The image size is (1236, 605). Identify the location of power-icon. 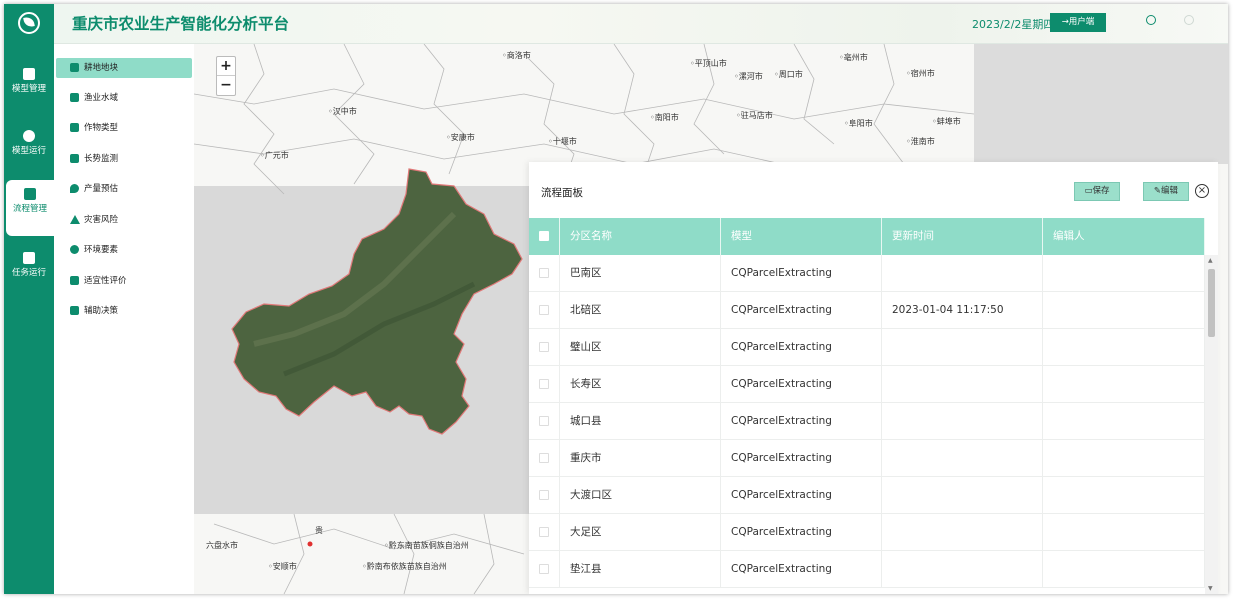
(1189, 20).